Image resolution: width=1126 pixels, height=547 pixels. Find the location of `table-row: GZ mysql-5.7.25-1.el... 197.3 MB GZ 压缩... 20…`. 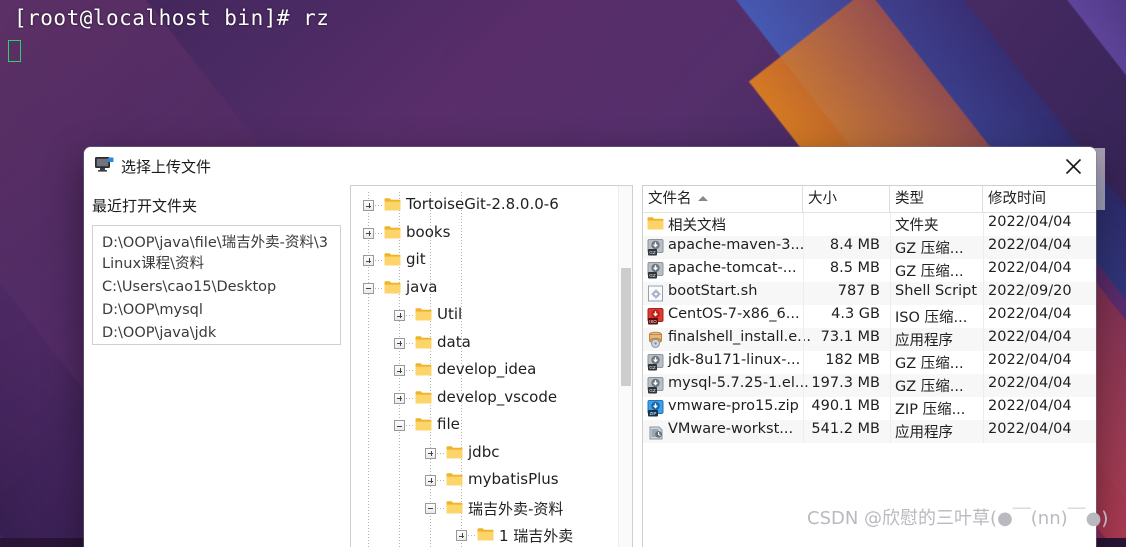

table-row: GZ mysql-5.7.25-1.el... 197.3 MB GZ 压缩... 20… is located at coordinates (869, 385).